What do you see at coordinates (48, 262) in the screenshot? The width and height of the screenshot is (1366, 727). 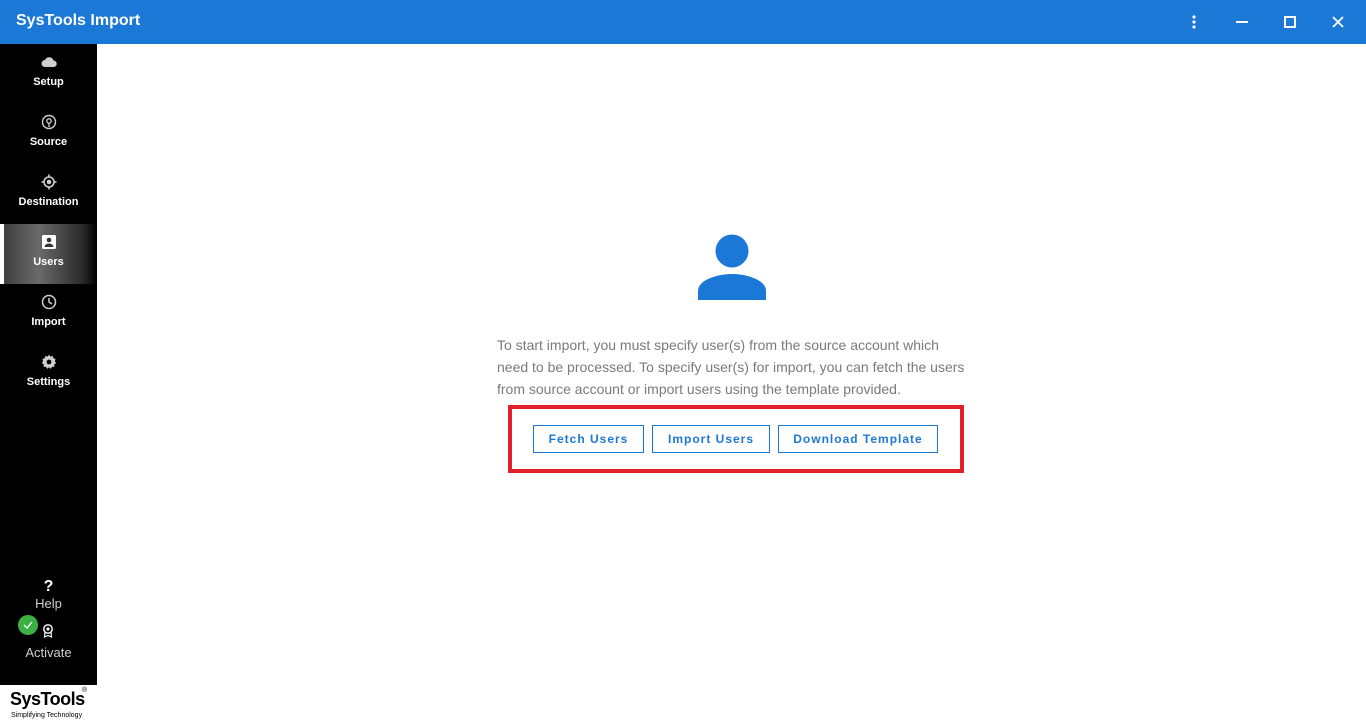 I see `sidebar-item-label: Users` at bounding box center [48, 262].